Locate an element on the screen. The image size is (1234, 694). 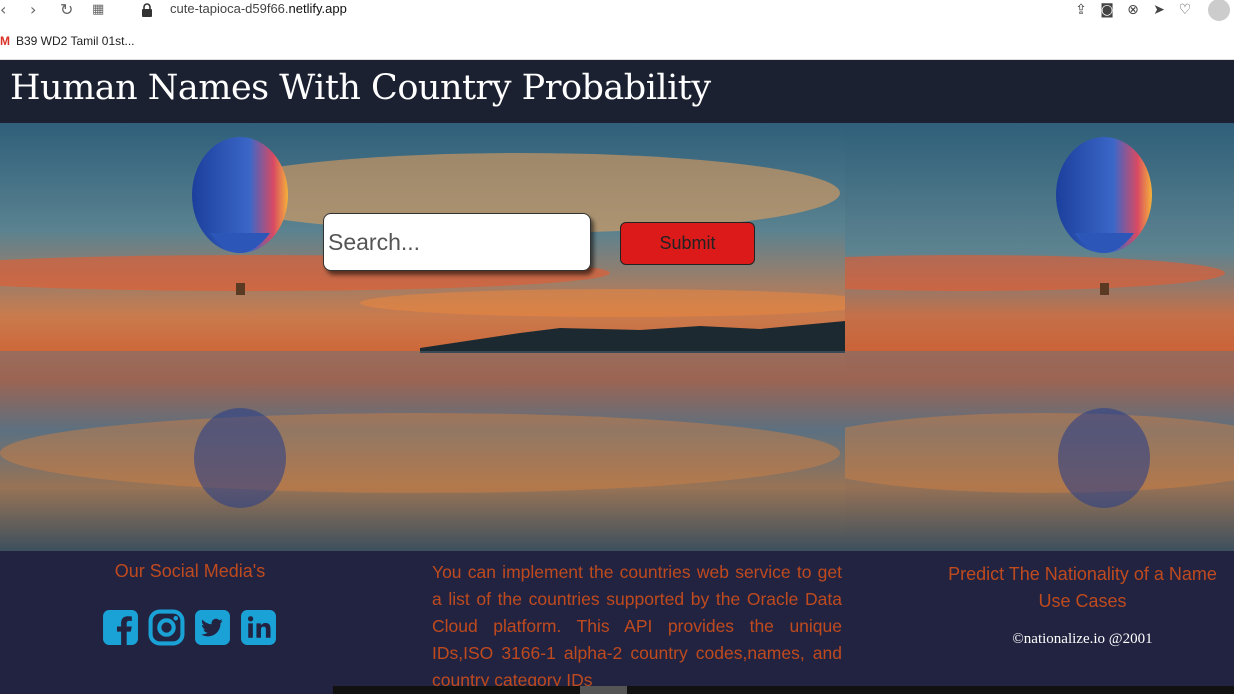
social-icons is located at coordinates (189, 627).